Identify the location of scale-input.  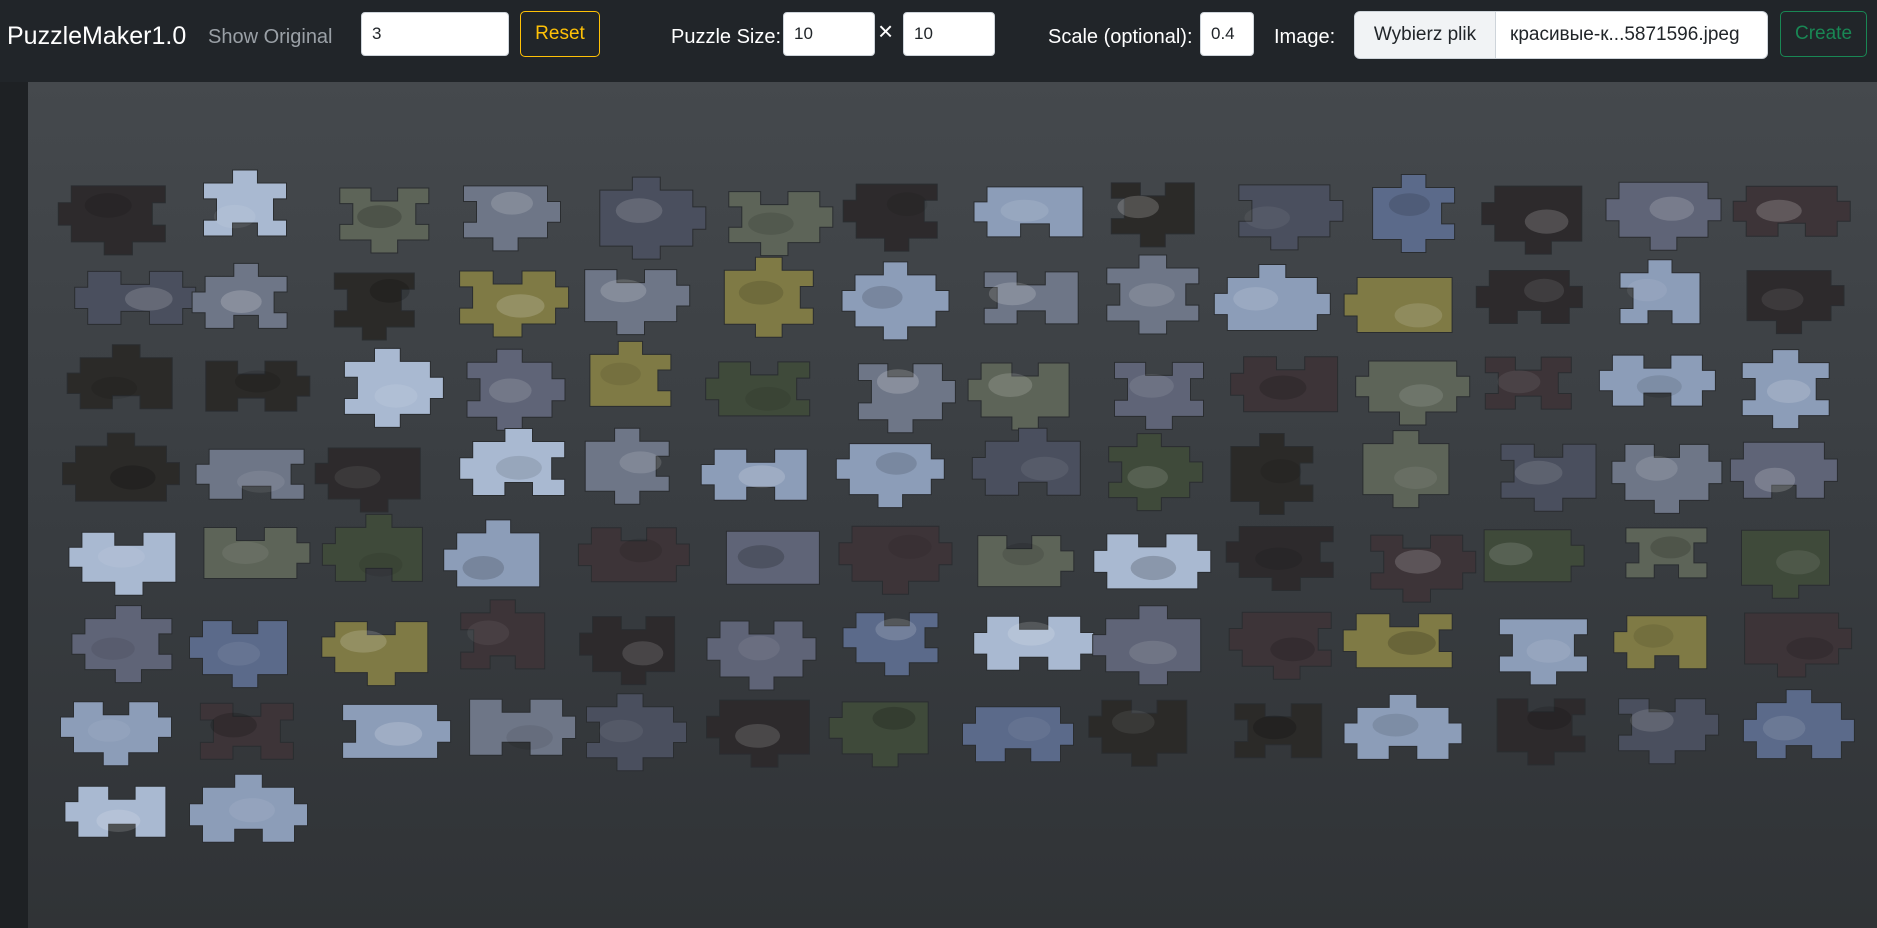
(1227, 34).